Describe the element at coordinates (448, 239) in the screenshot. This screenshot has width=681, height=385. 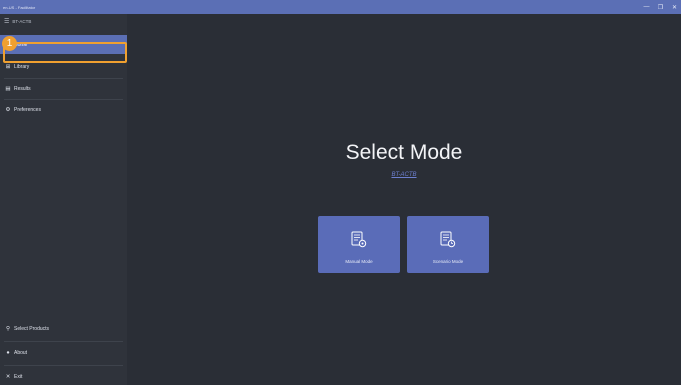
I see `scenario-mode-icon` at that location.